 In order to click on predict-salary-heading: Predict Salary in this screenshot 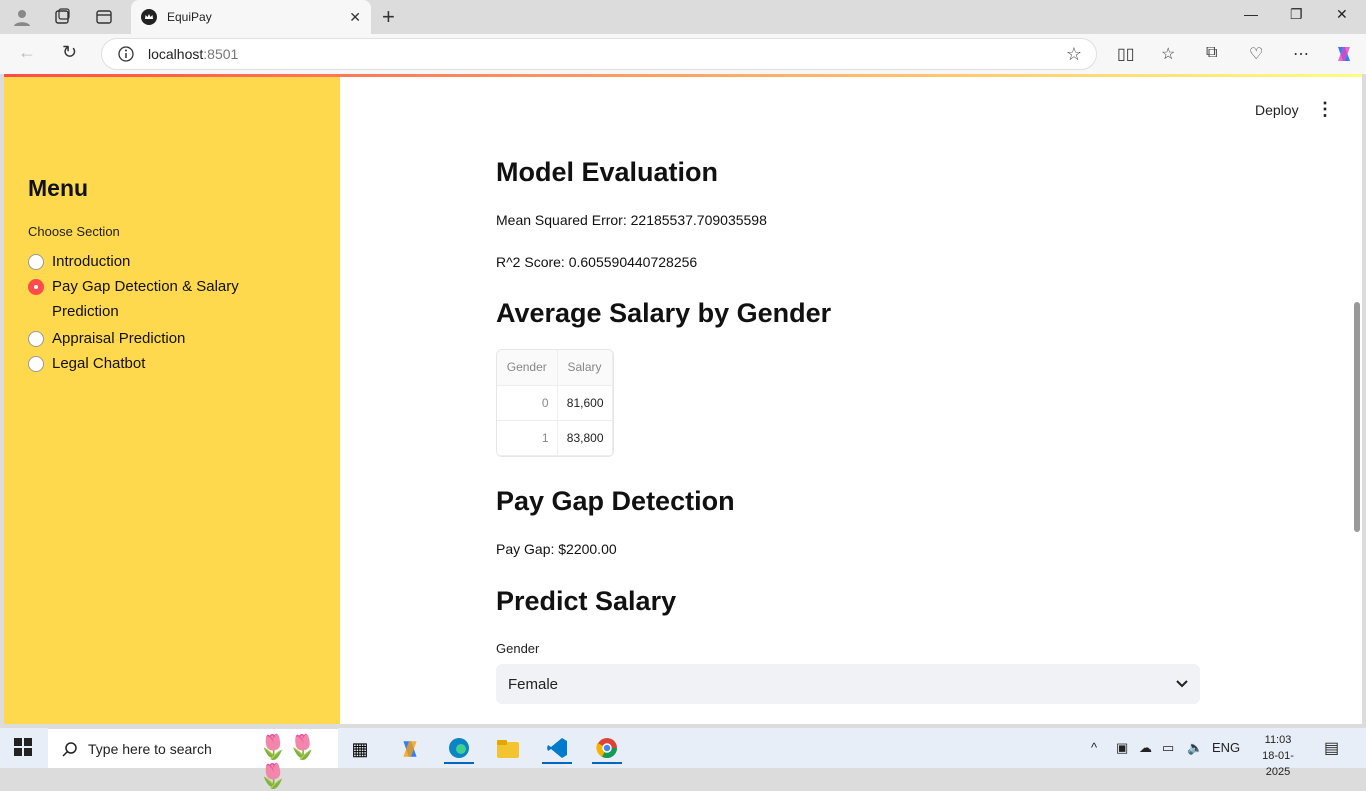, I will do `click(586, 601)`.